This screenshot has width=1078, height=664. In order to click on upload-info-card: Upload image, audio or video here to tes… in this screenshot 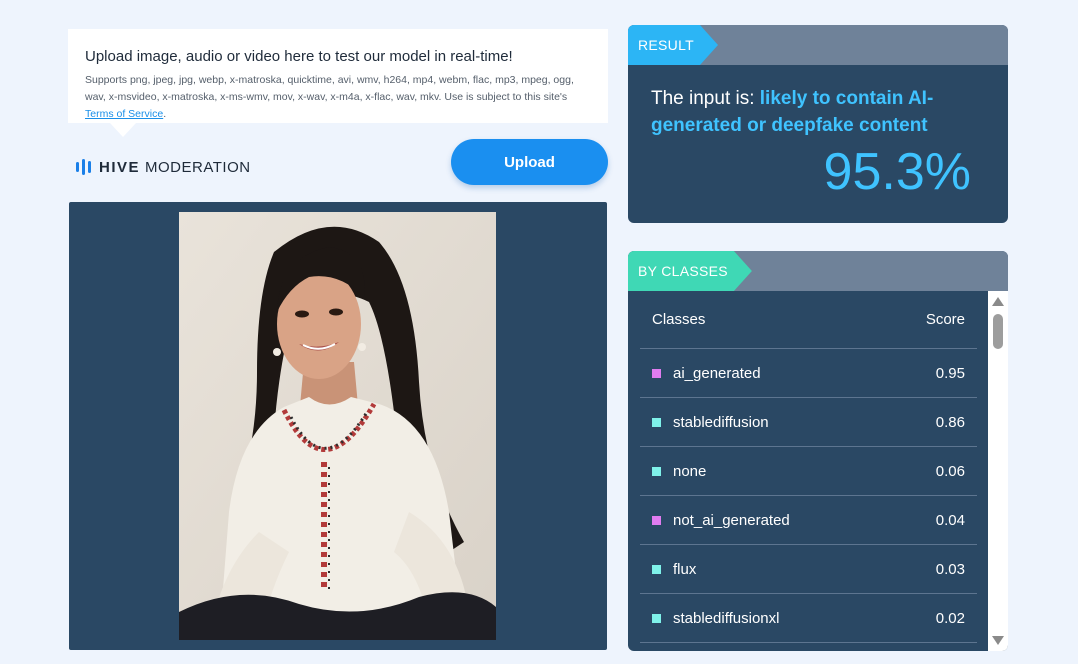, I will do `click(338, 83)`.